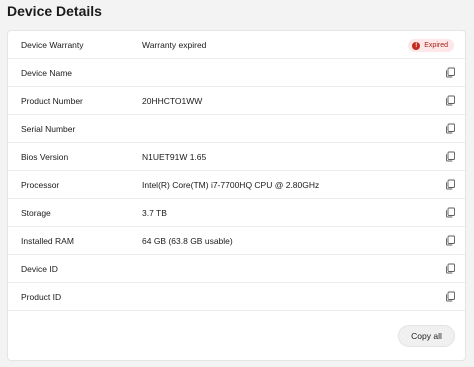 This screenshot has height=367, width=474. I want to click on row-label: Serial Number, so click(48, 129).